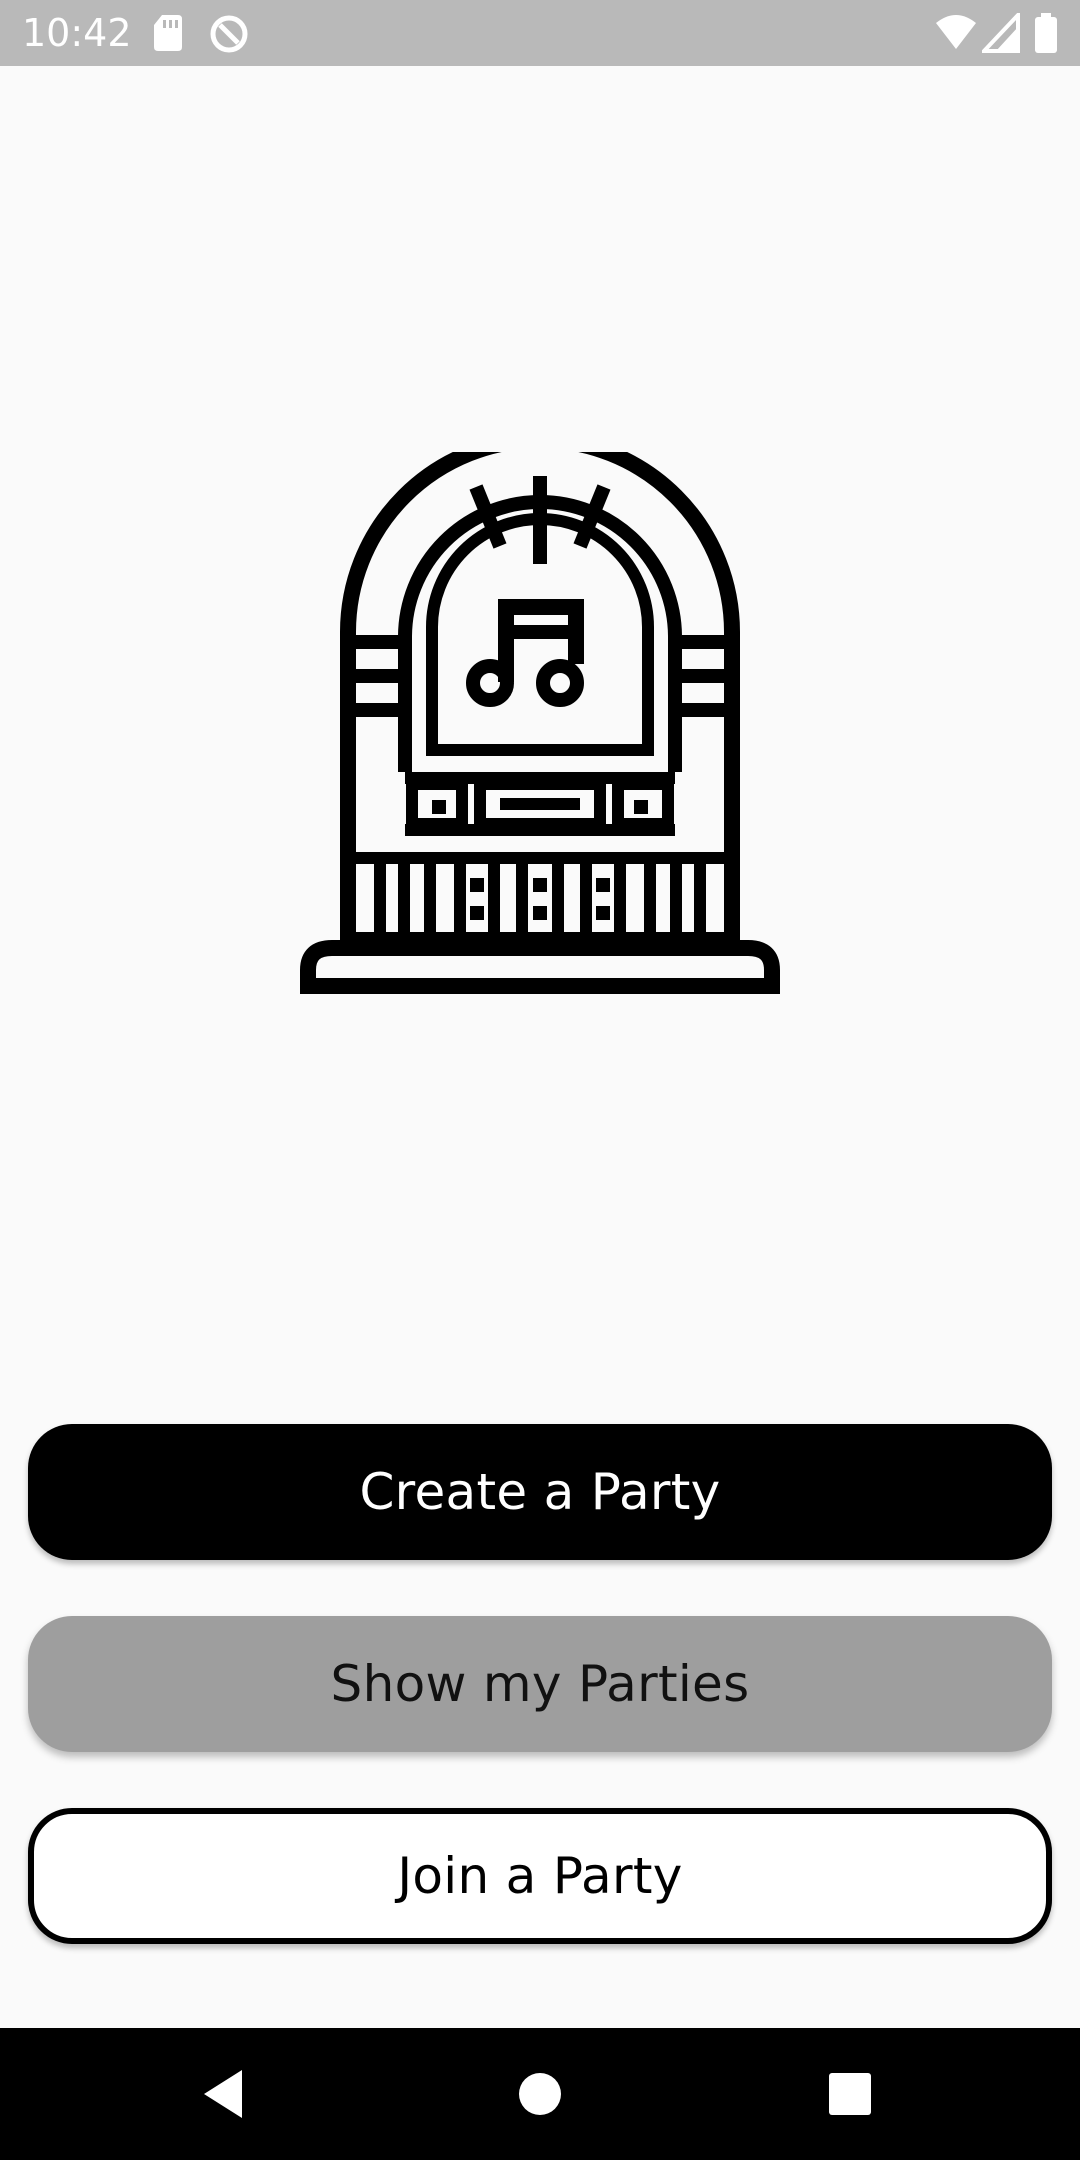 Image resolution: width=1080 pixels, height=2160 pixels. What do you see at coordinates (540, 1876) in the screenshot?
I see `join-party-button: Join a Party` at bounding box center [540, 1876].